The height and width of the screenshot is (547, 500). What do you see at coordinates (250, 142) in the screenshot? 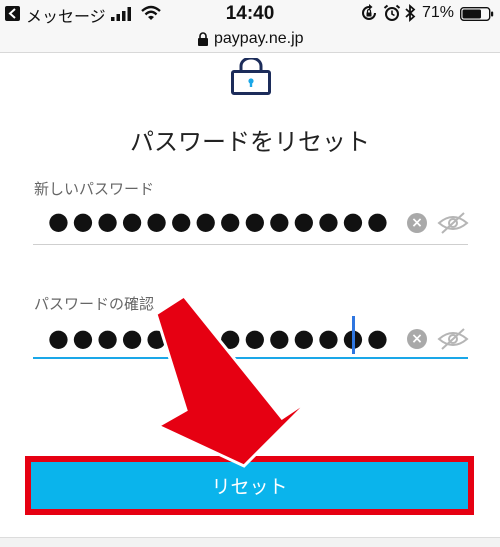
I see `page-title: パスワードをリセット` at bounding box center [250, 142].